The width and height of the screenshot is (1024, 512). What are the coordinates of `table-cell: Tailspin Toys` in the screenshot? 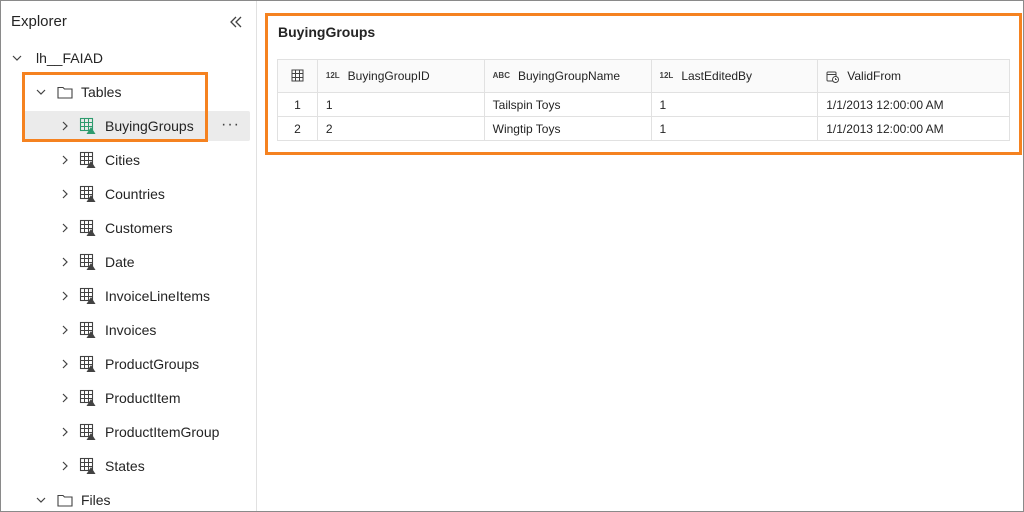 It's located at (567, 104).